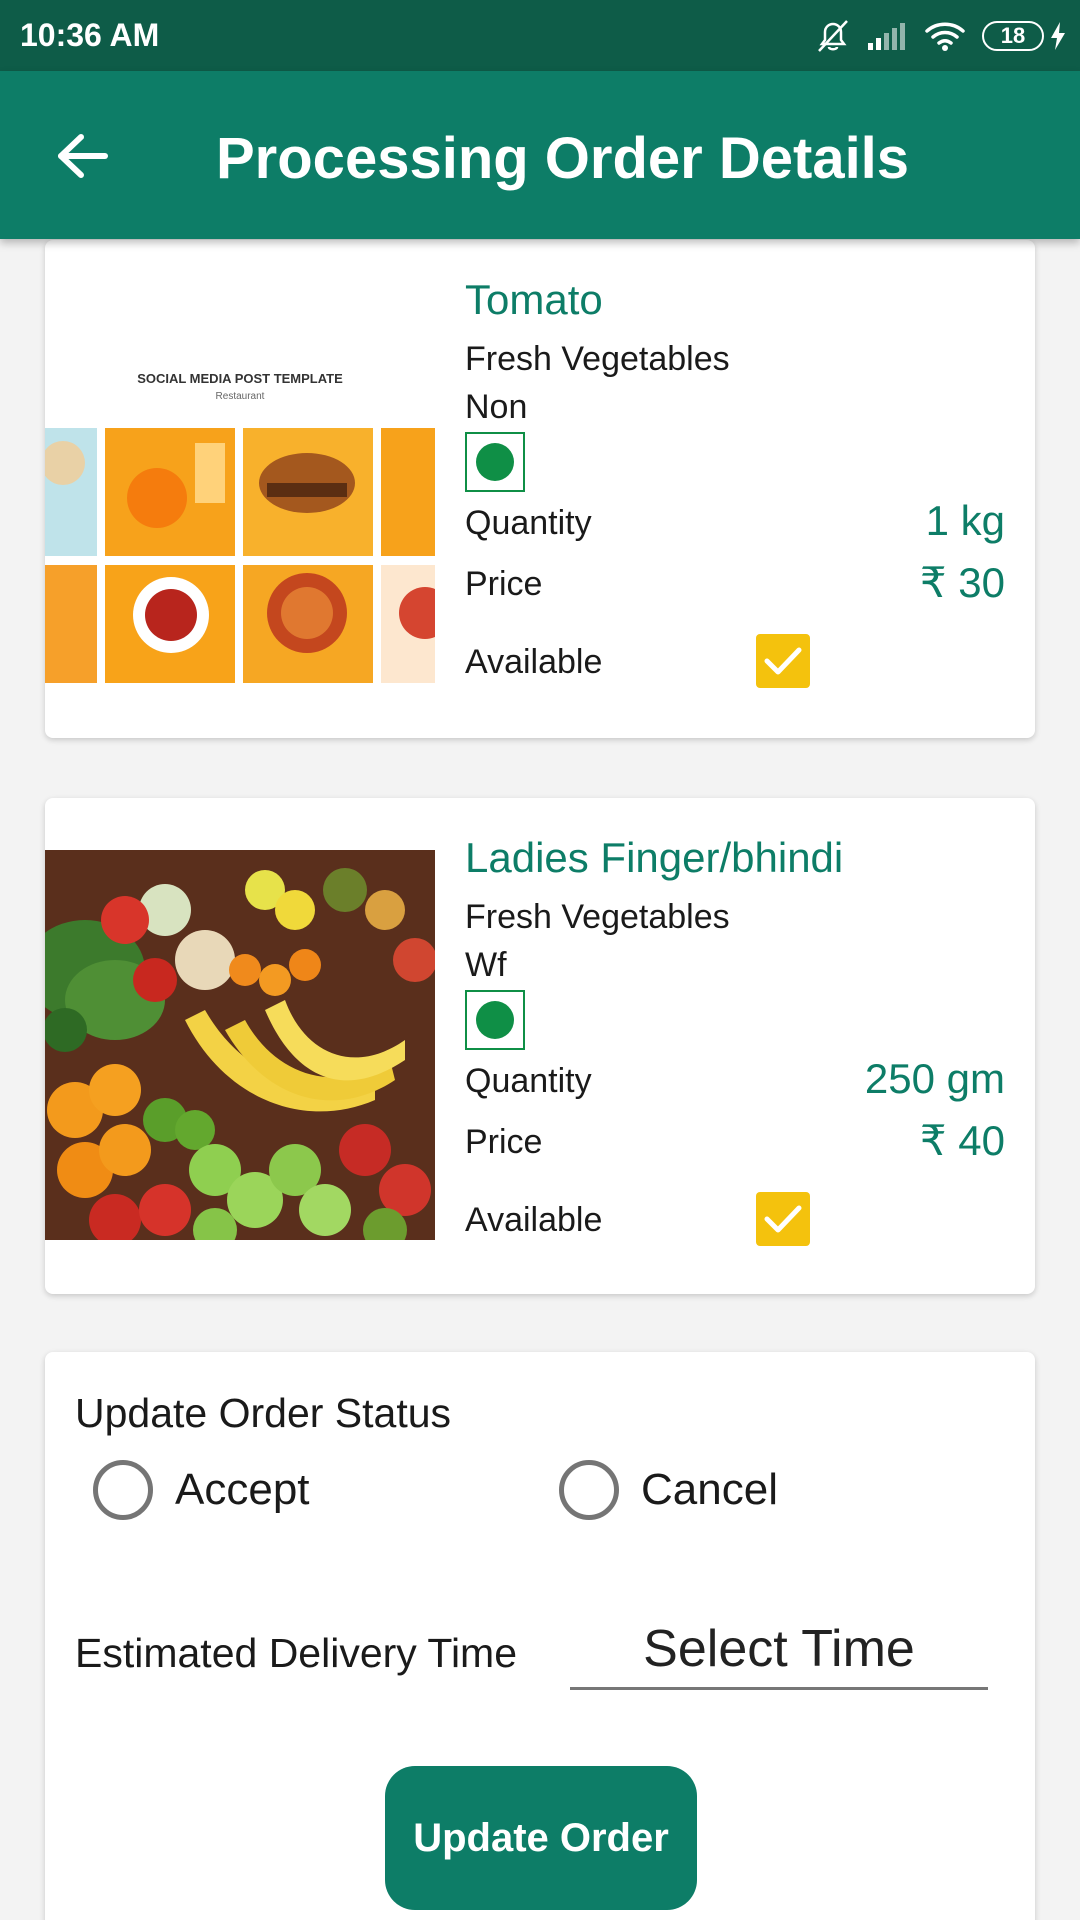 Image resolution: width=1080 pixels, height=1920 pixels. What do you see at coordinates (541, 1838) in the screenshot?
I see `update-order-button: Update Order` at bounding box center [541, 1838].